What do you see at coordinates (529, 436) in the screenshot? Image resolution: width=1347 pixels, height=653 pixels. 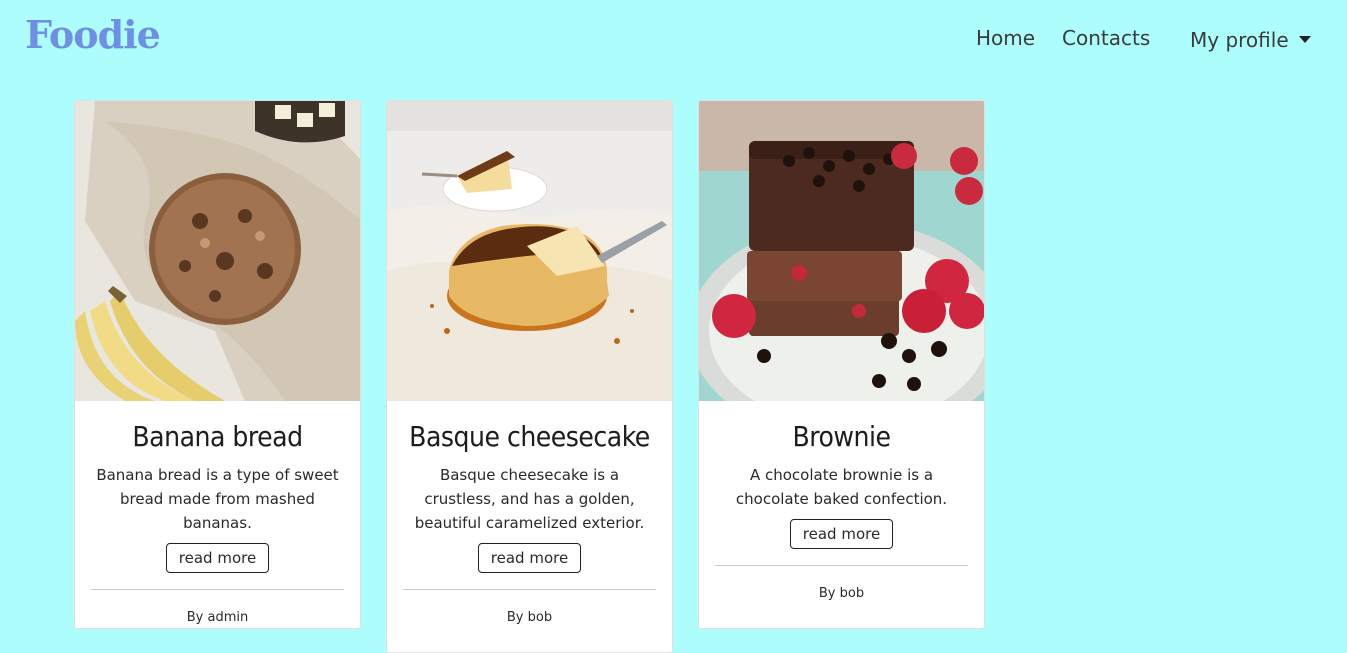 I see `card-title: Basque cheesecake` at bounding box center [529, 436].